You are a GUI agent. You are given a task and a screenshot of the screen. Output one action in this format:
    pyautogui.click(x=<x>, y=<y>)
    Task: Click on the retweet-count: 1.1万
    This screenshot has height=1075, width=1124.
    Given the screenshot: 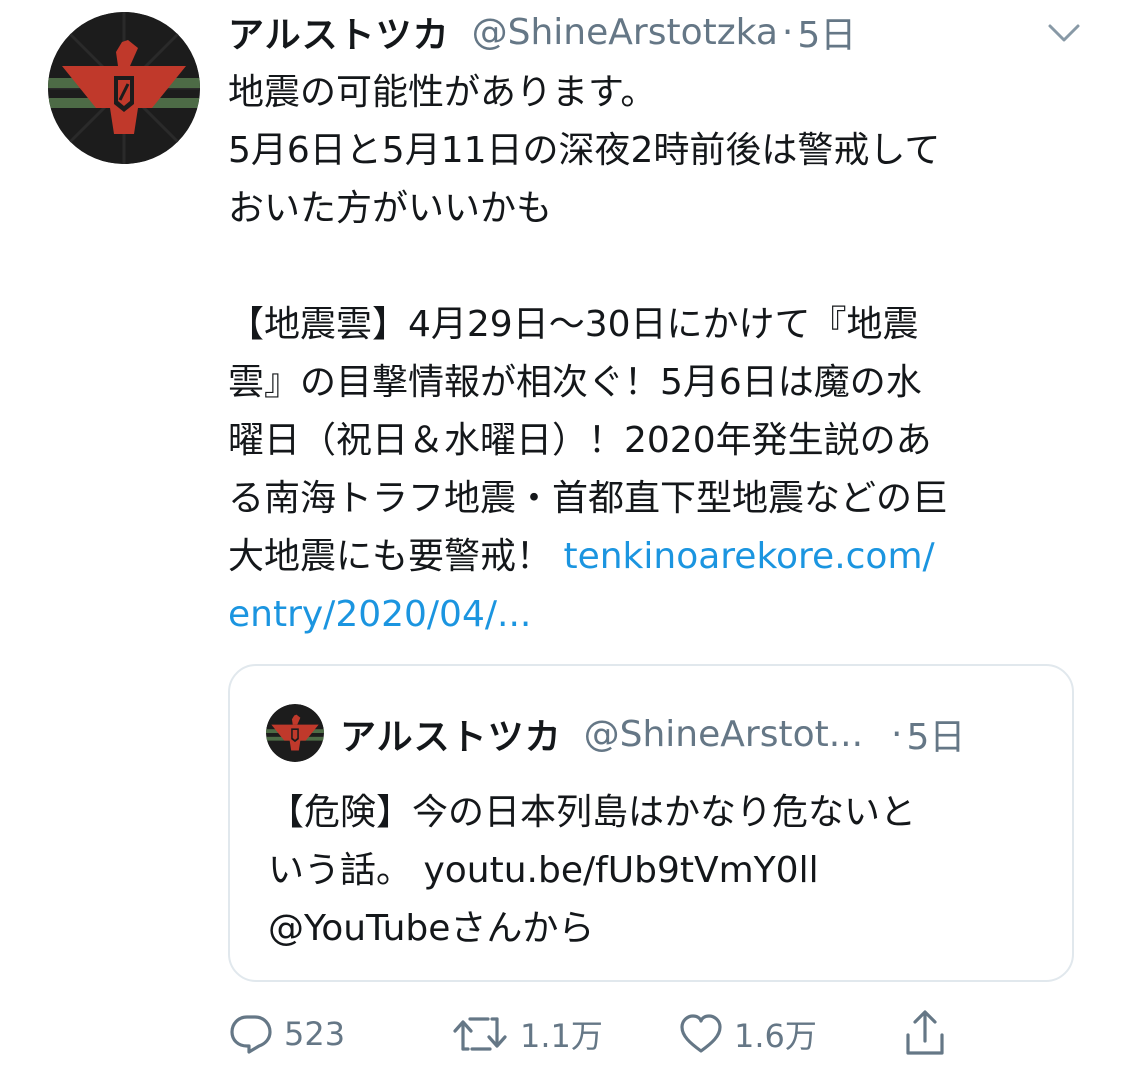 What is the action you would take?
    pyautogui.click(x=561, y=1036)
    